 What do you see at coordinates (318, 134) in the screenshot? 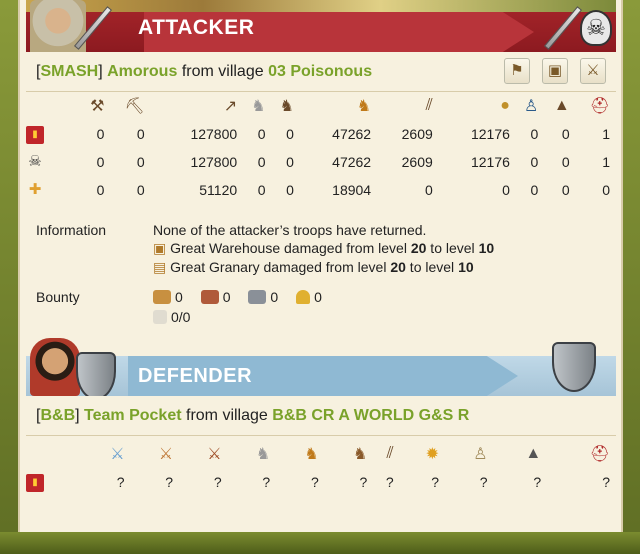
I see `table-row: ▮ 0 0 127800 0 0 47262 2609 12176 0 0 1` at bounding box center [318, 134].